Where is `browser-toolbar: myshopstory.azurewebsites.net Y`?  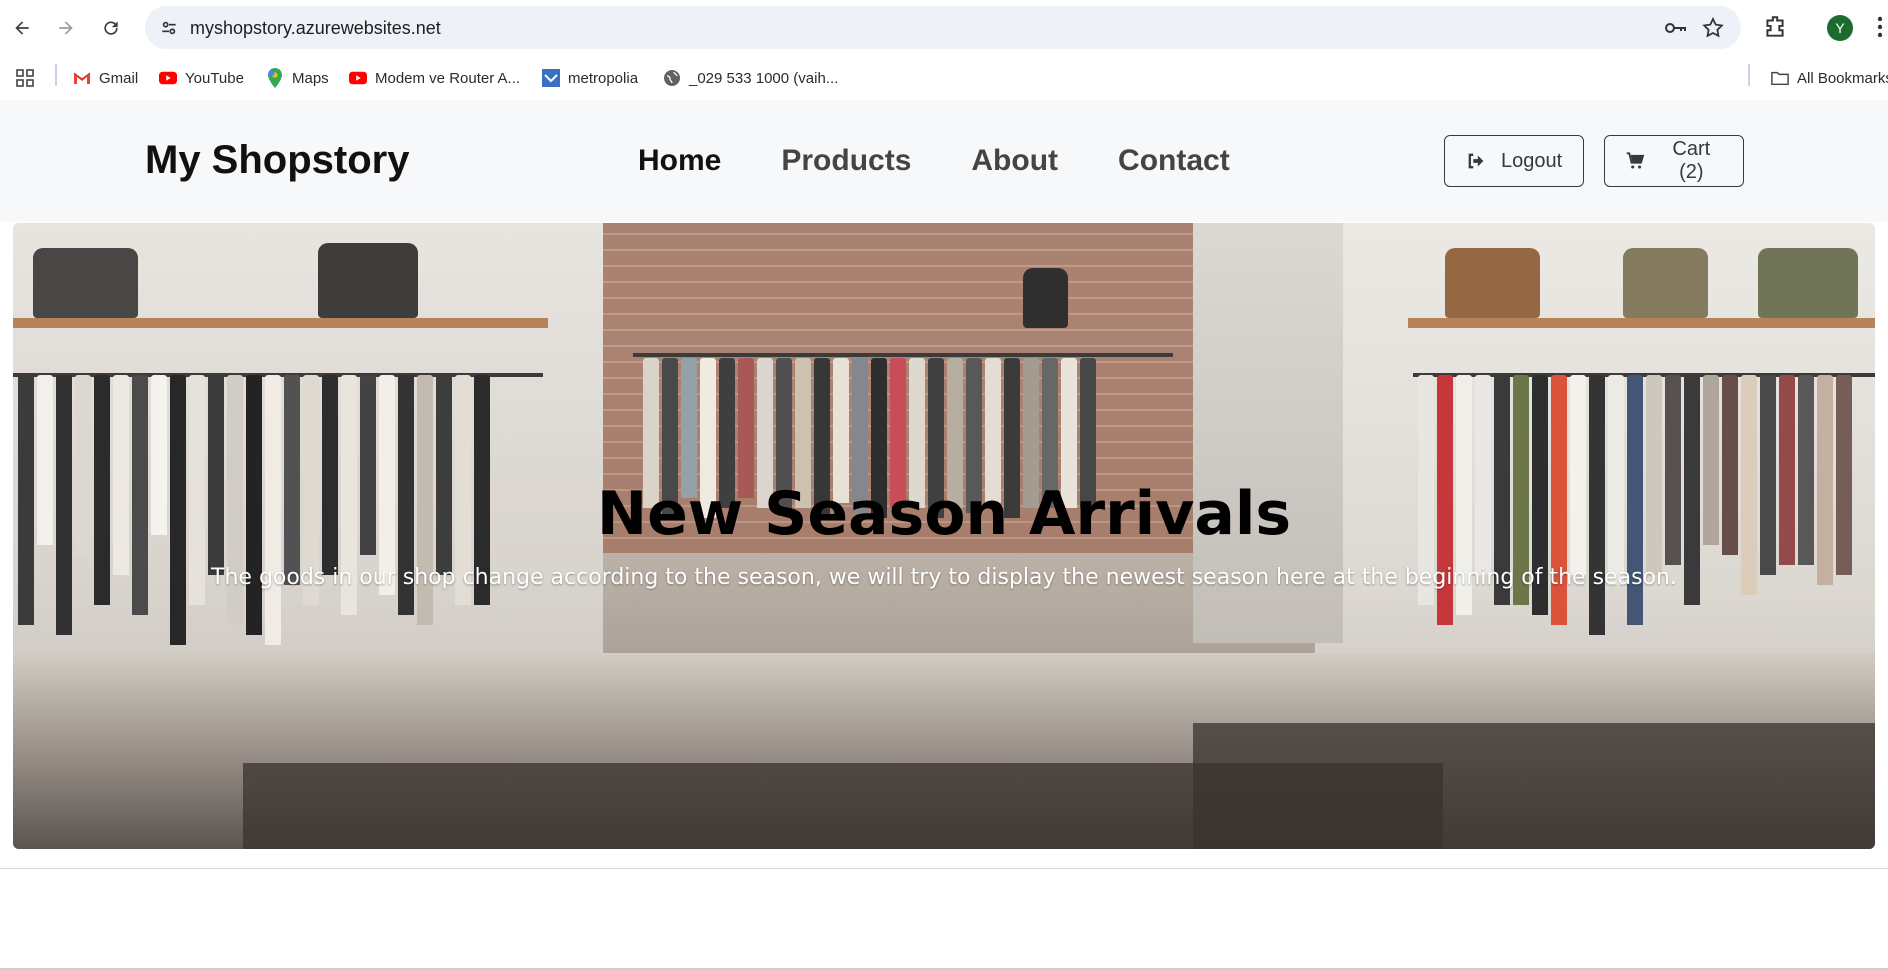
browser-toolbar: myshopstory.azurewebsites.net Y is located at coordinates (944, 28).